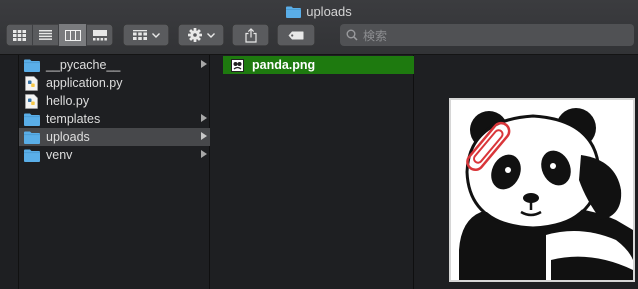 The height and width of the screenshot is (289, 638). I want to click on list-item-pycache: __pycache__, so click(114, 65).